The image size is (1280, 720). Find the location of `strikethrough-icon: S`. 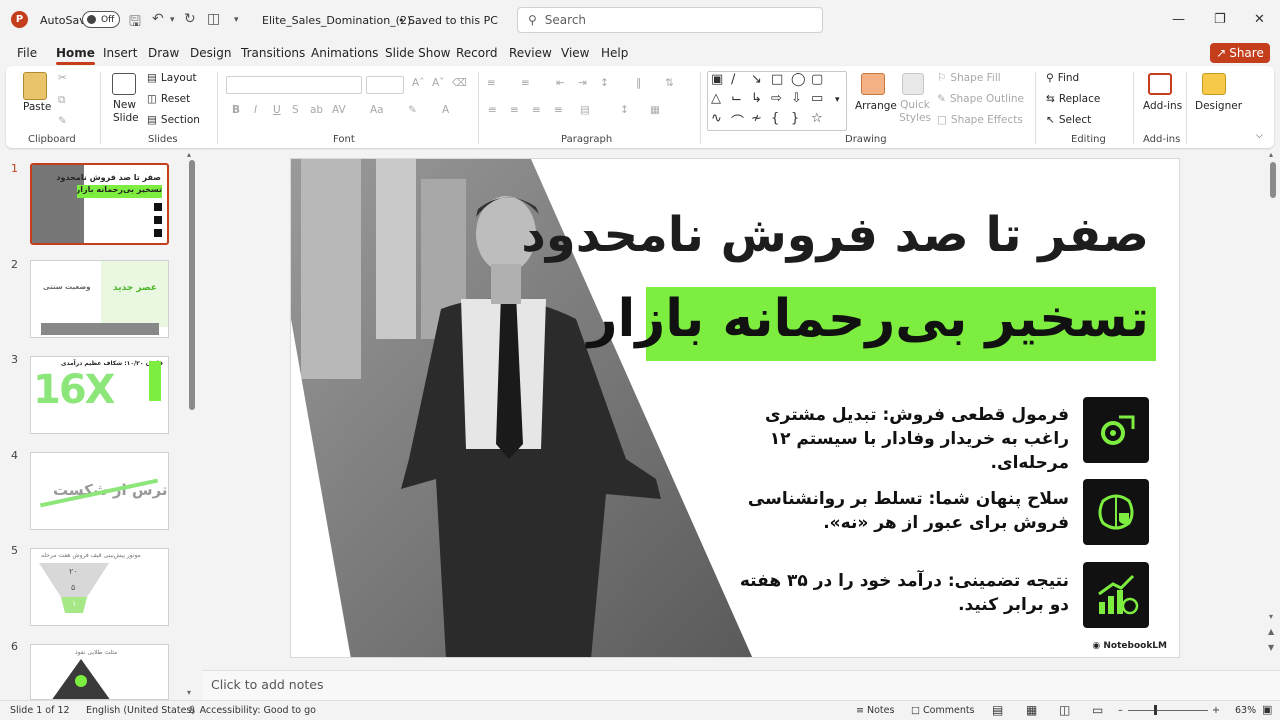

strikethrough-icon: S is located at coordinates (295, 110).